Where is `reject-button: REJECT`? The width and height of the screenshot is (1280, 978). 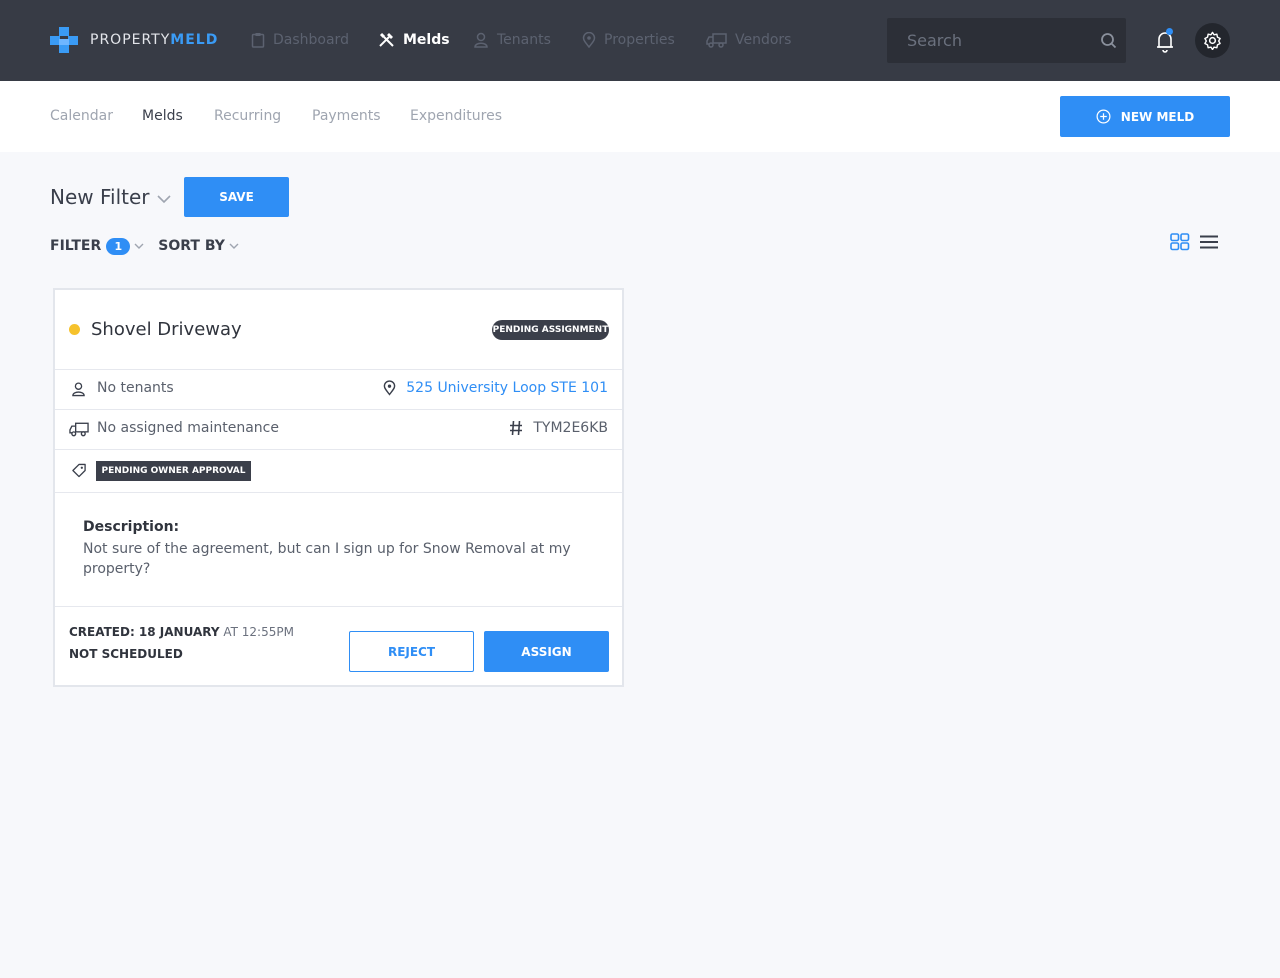
reject-button: REJECT is located at coordinates (411, 651).